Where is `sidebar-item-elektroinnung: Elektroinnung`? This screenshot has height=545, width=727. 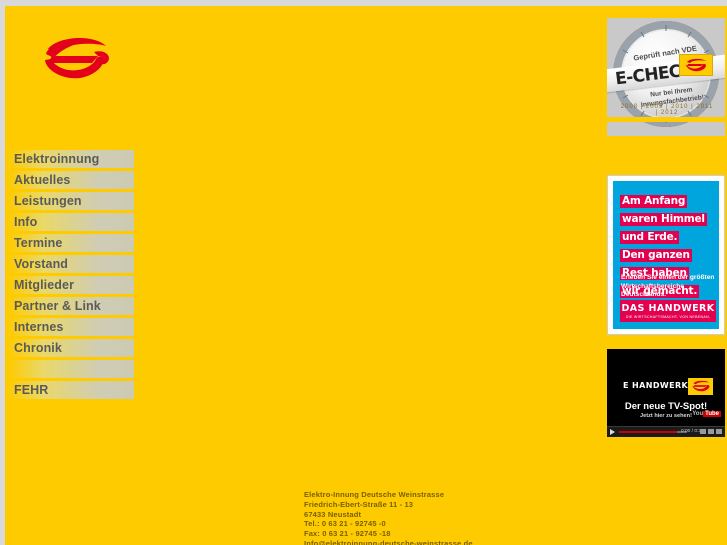 sidebar-item-elektroinnung: Elektroinnung is located at coordinates (71, 159).